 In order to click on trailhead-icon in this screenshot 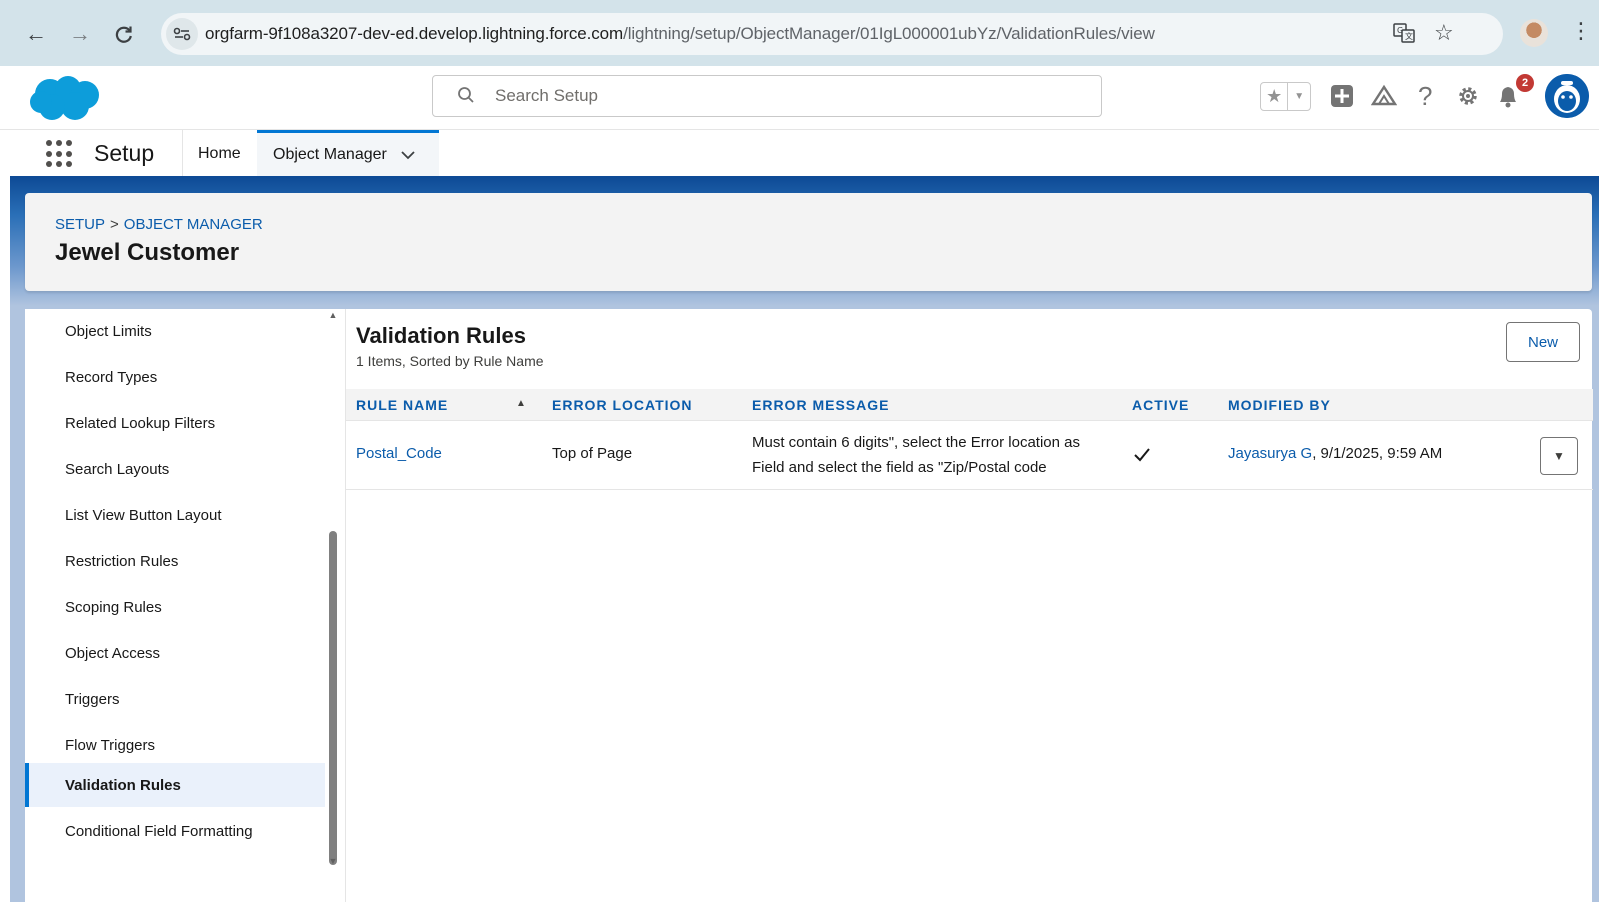, I will do `click(1384, 96)`.